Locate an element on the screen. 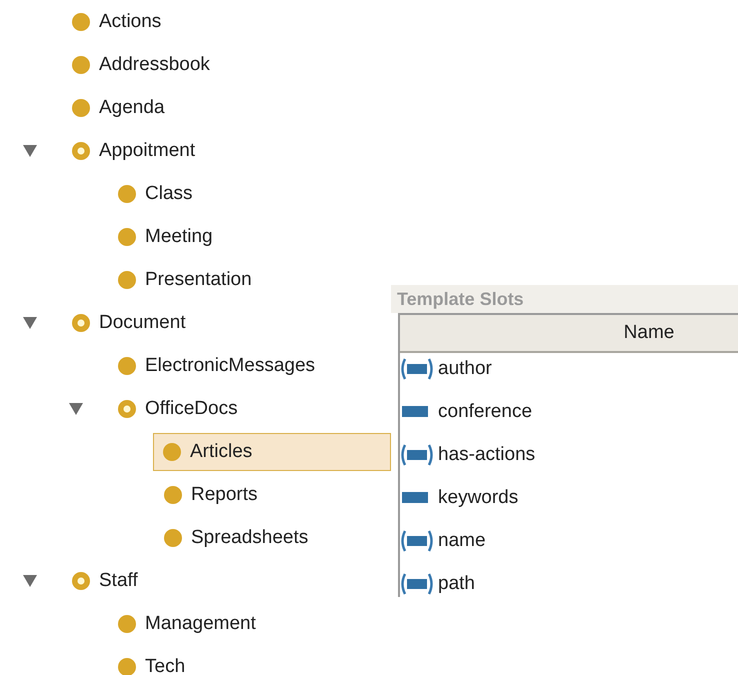 This screenshot has height=675, width=738. tree-item: Actions is located at coordinates (120, 22).